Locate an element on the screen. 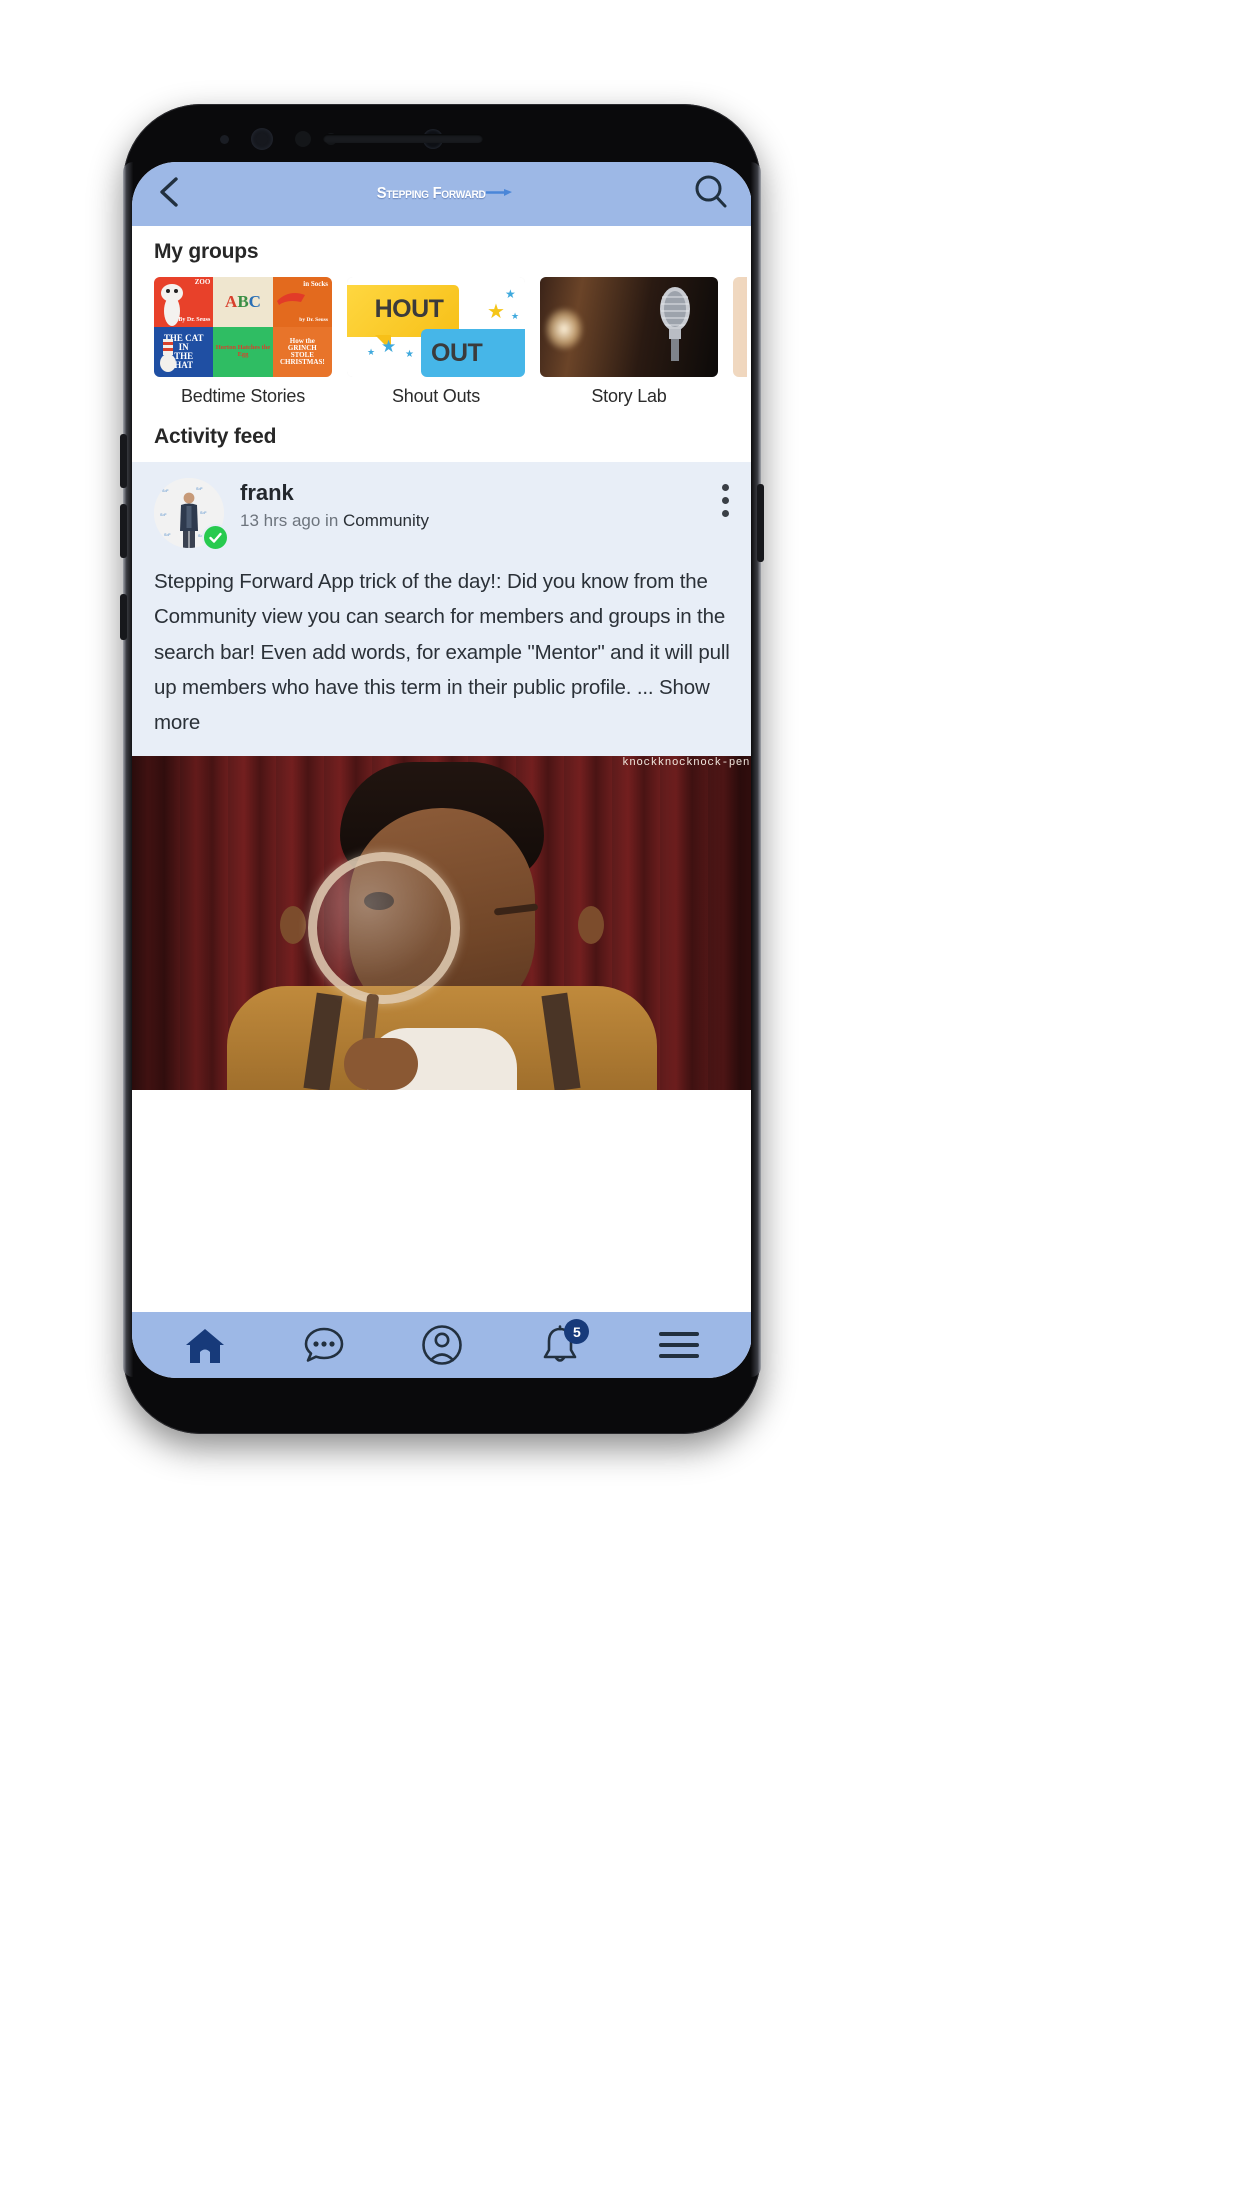 Image resolution: width=1242 pixels, height=2208 pixels. earpiece-speaker is located at coordinates (403, 138).